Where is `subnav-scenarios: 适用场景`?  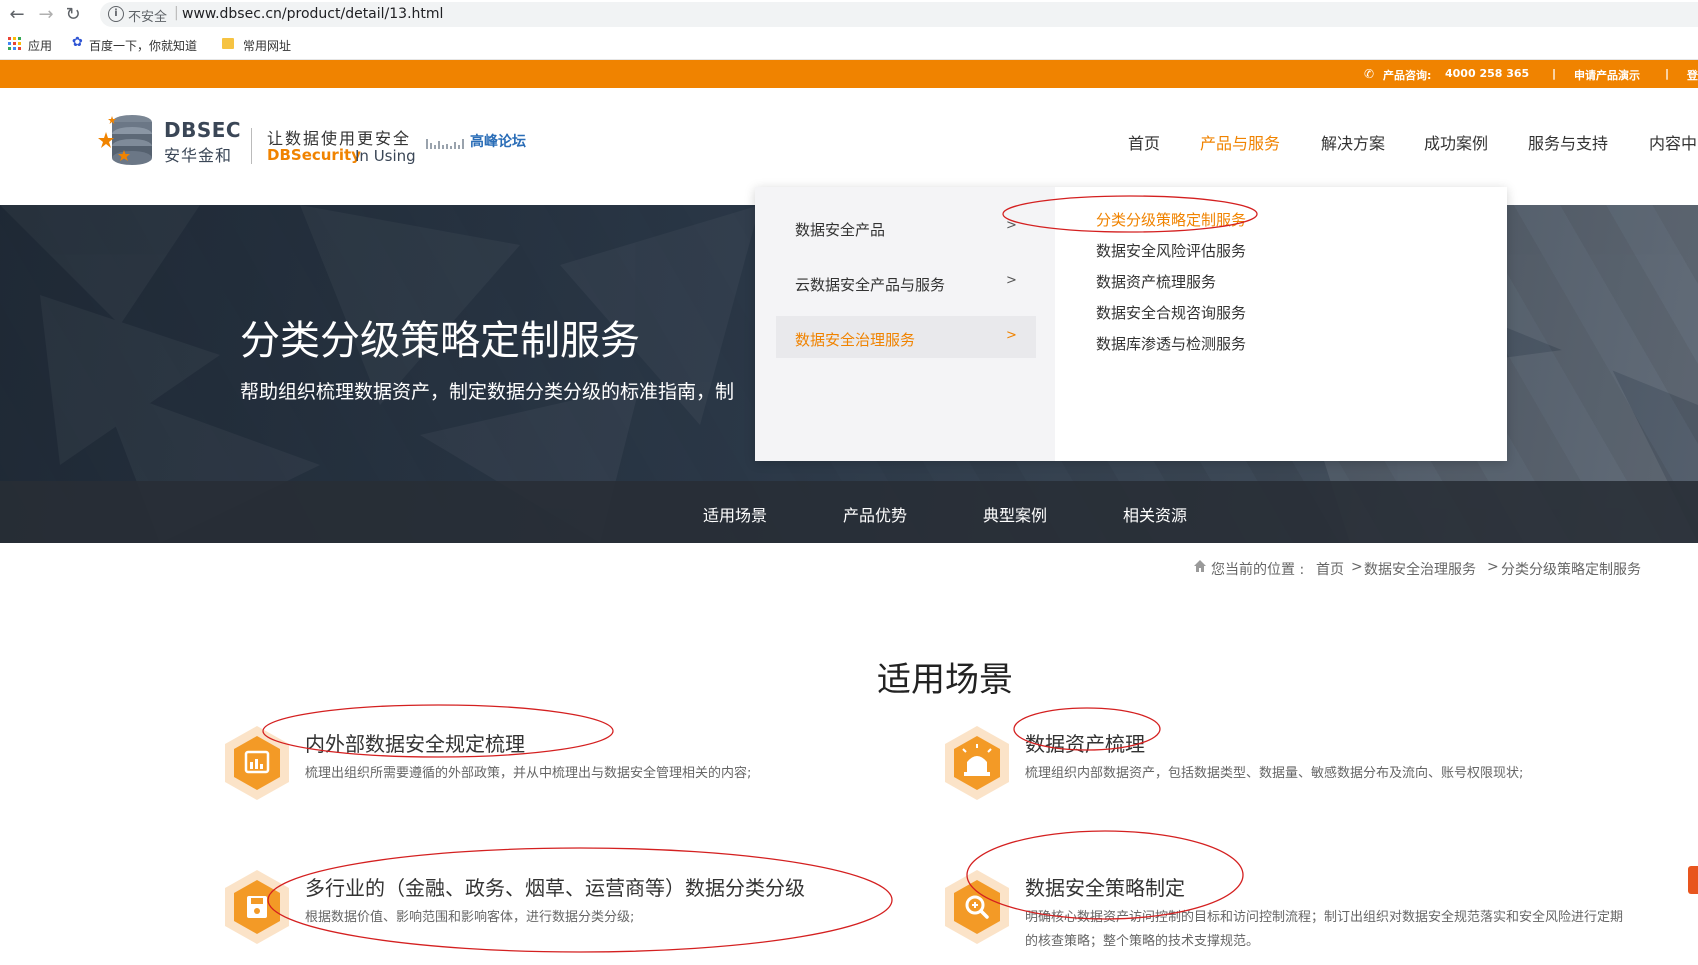
subnav-scenarios: 适用场景 is located at coordinates (735, 514).